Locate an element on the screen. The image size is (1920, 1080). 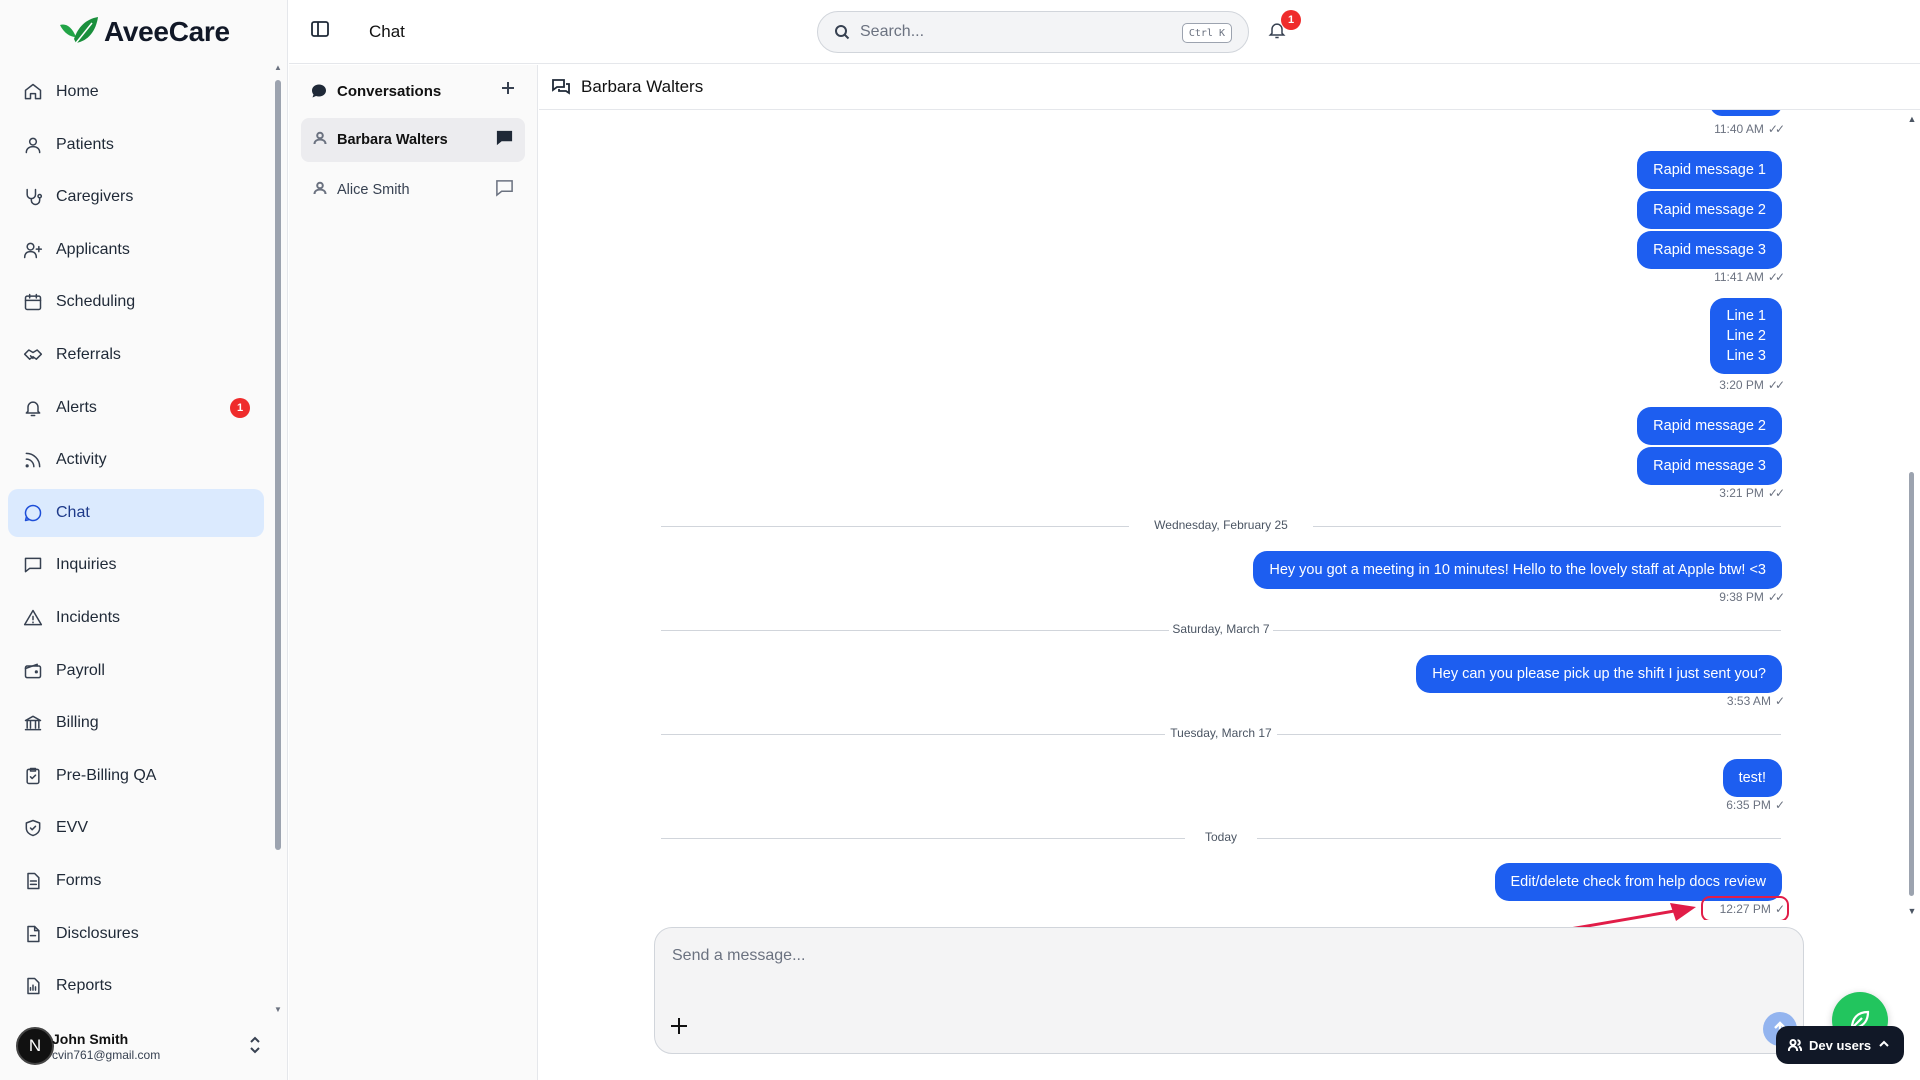
nav-label: EVV is located at coordinates (72, 828).